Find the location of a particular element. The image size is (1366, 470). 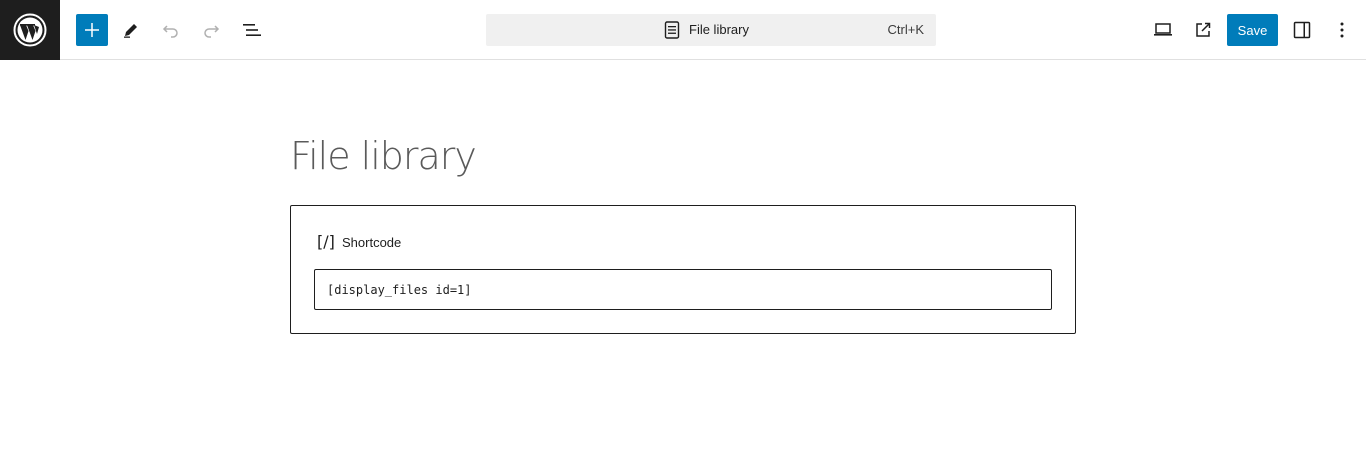

redo-button is located at coordinates (211, 30).